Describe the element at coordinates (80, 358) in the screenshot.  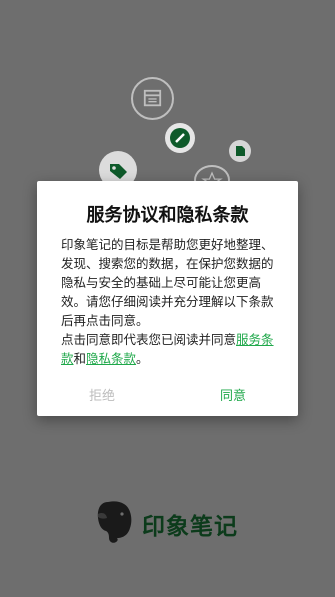
I see `and-text: 和` at that location.